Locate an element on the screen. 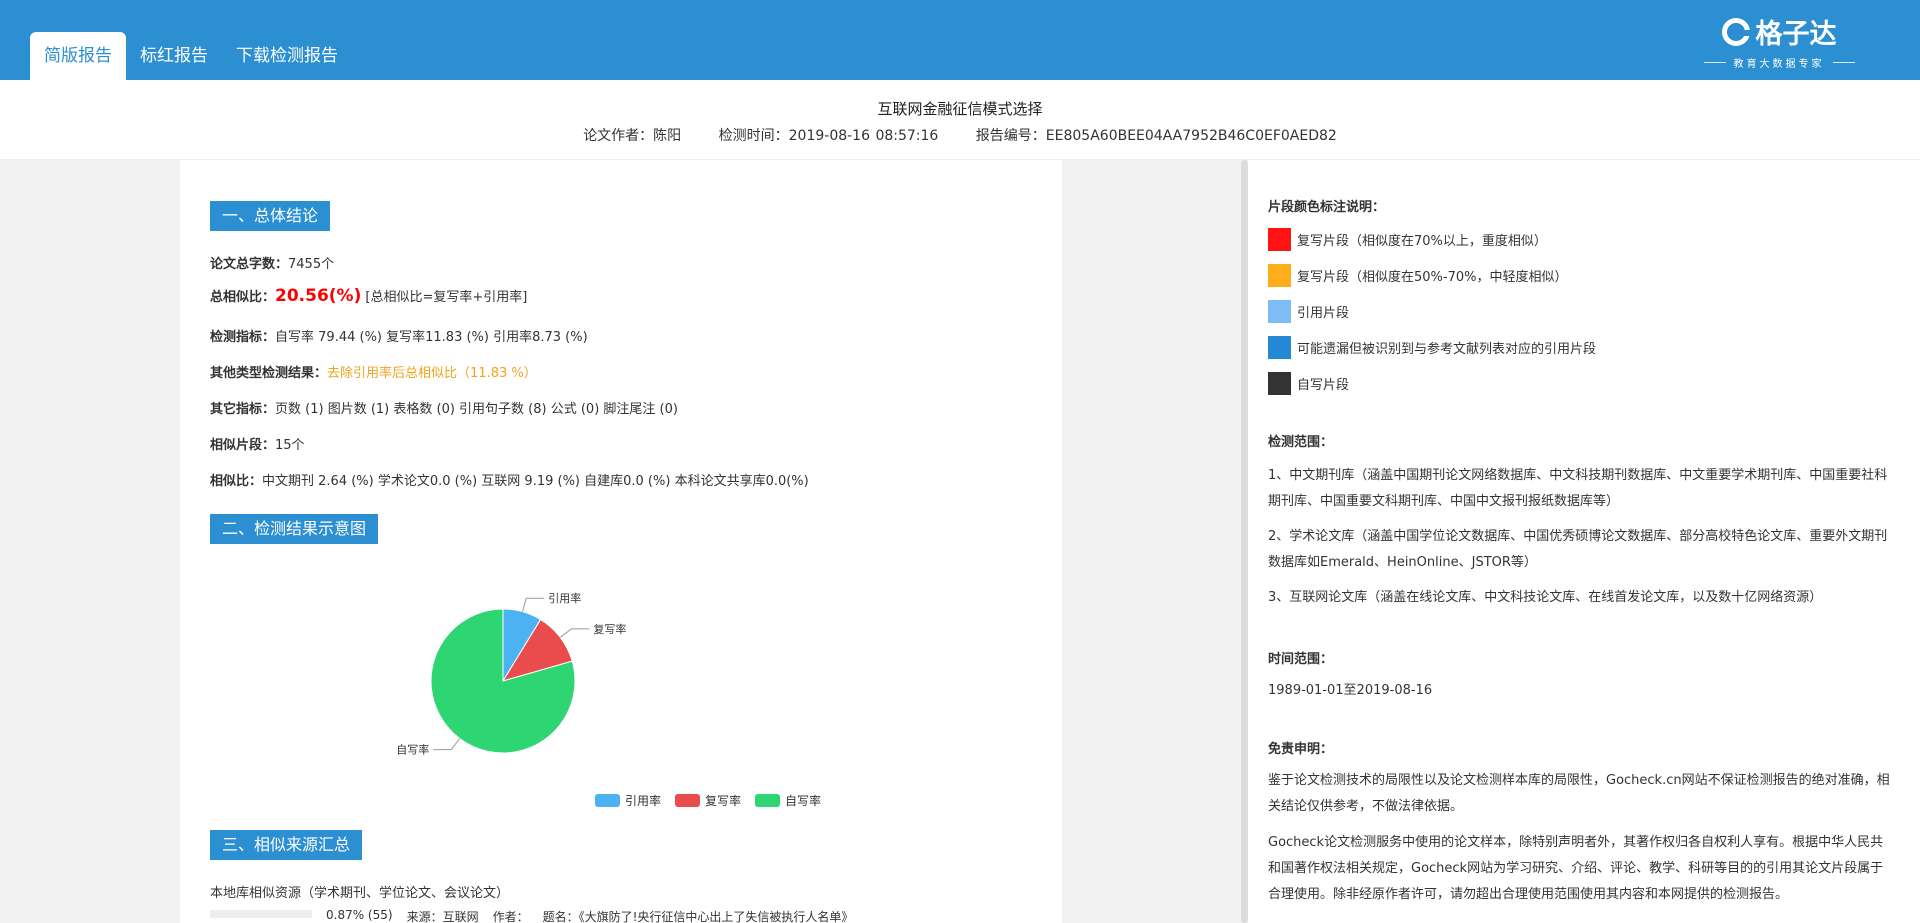 The image size is (1920, 923). other-result-label: 其他类型检测结果： is located at coordinates (269, 373).